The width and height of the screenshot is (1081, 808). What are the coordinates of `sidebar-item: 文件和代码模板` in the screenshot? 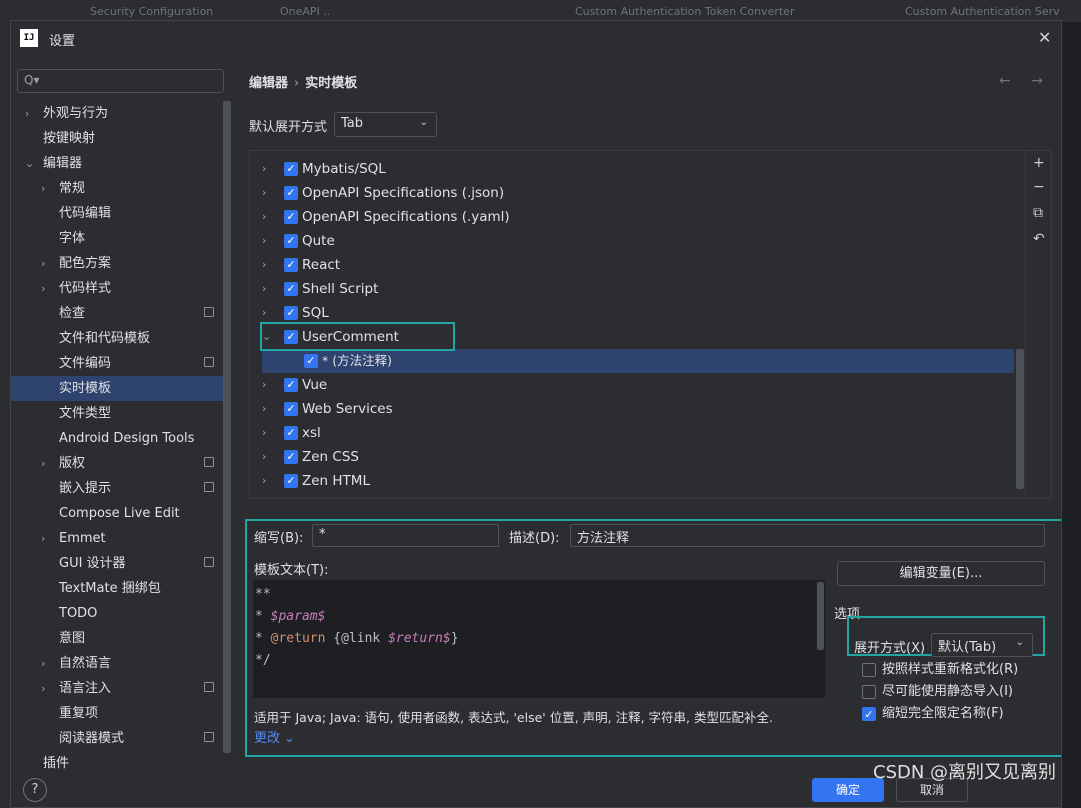 It's located at (117, 338).